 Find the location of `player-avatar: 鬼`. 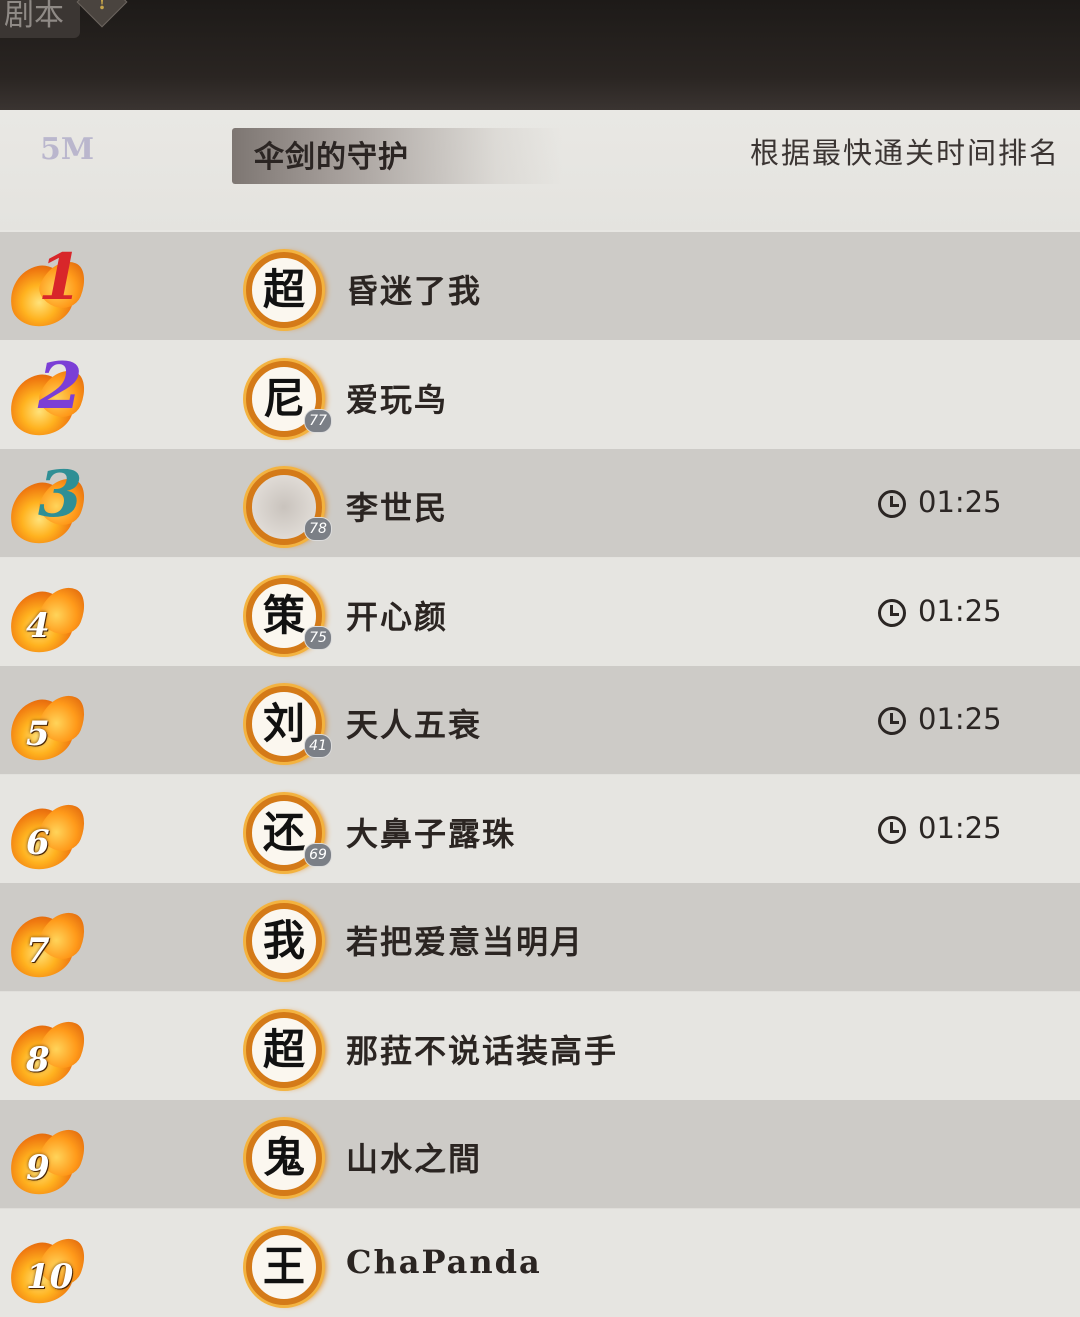

player-avatar: 鬼 is located at coordinates (284, 1158).